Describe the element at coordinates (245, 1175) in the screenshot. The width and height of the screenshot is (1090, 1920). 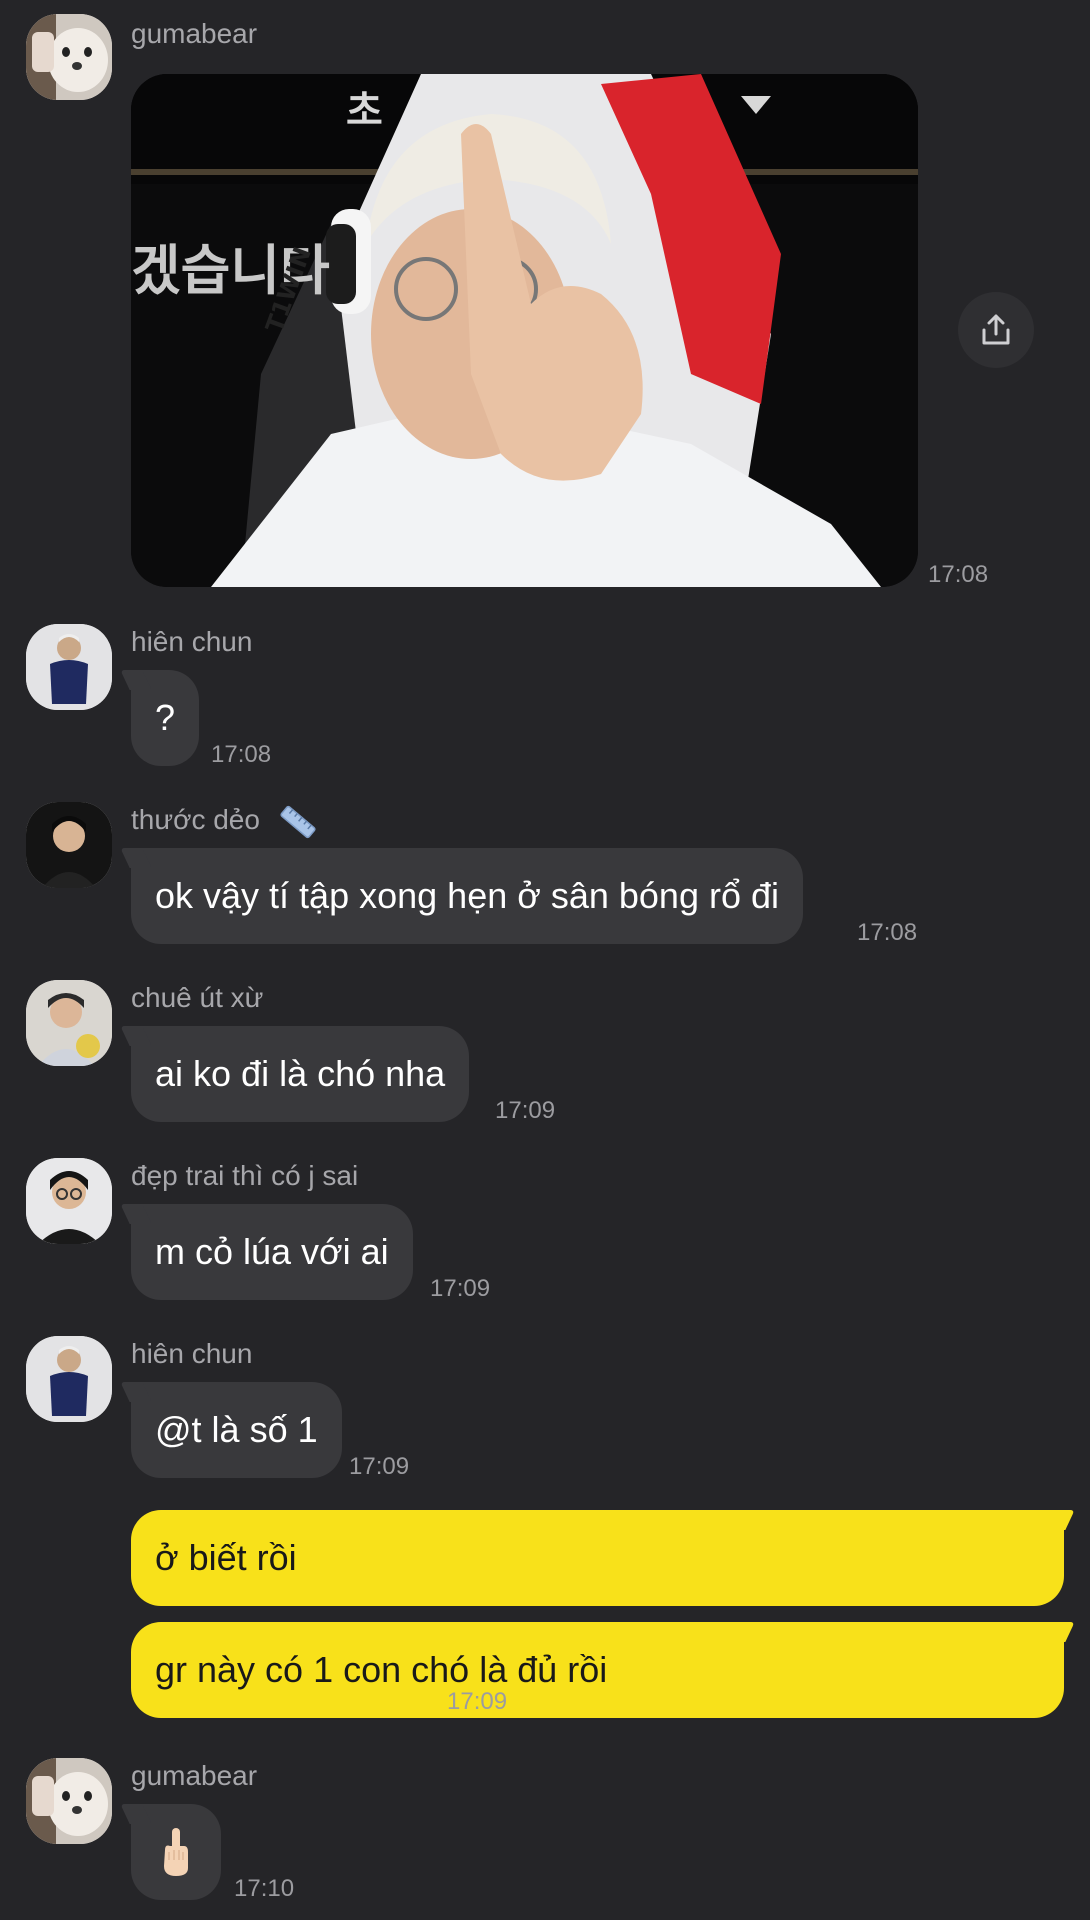
I see `sender-name: đẹp trai thì có j sai` at that location.